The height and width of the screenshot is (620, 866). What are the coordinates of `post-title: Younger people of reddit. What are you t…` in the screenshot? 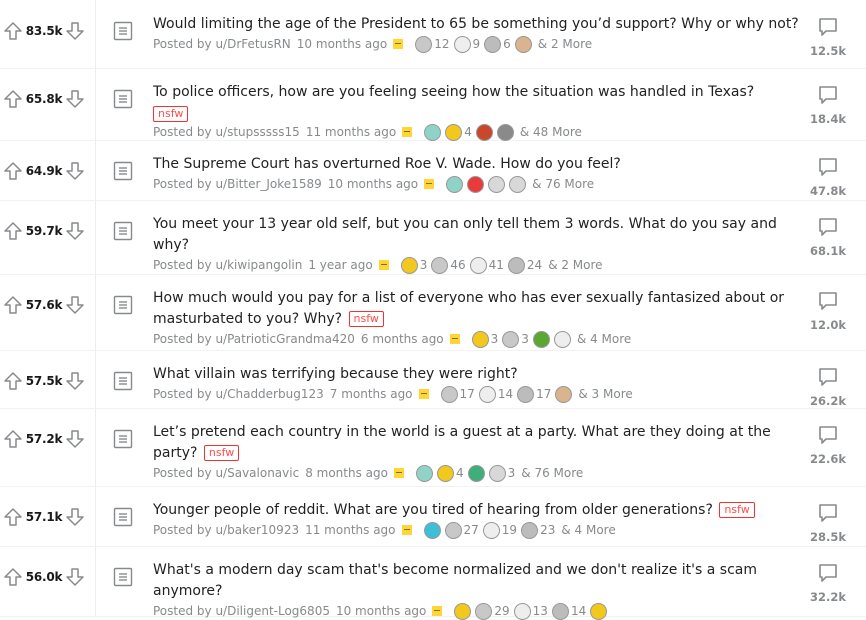 It's located at (433, 510).